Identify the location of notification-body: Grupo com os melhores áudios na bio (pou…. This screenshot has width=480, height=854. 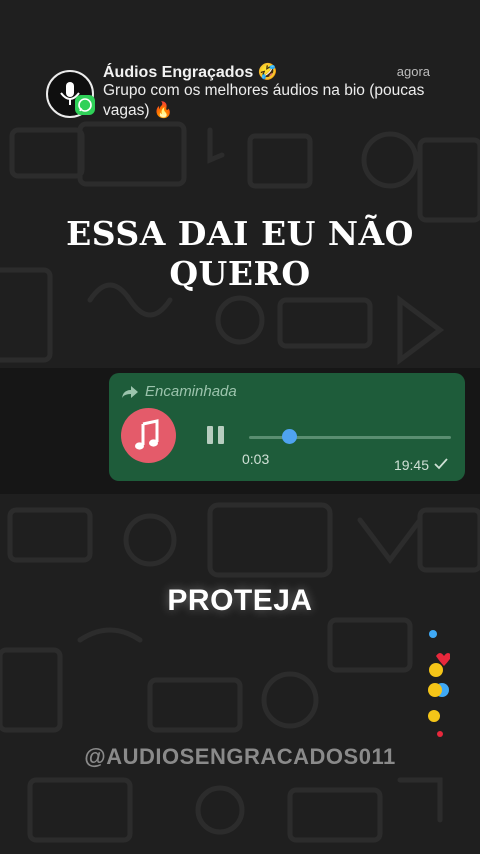
(264, 100).